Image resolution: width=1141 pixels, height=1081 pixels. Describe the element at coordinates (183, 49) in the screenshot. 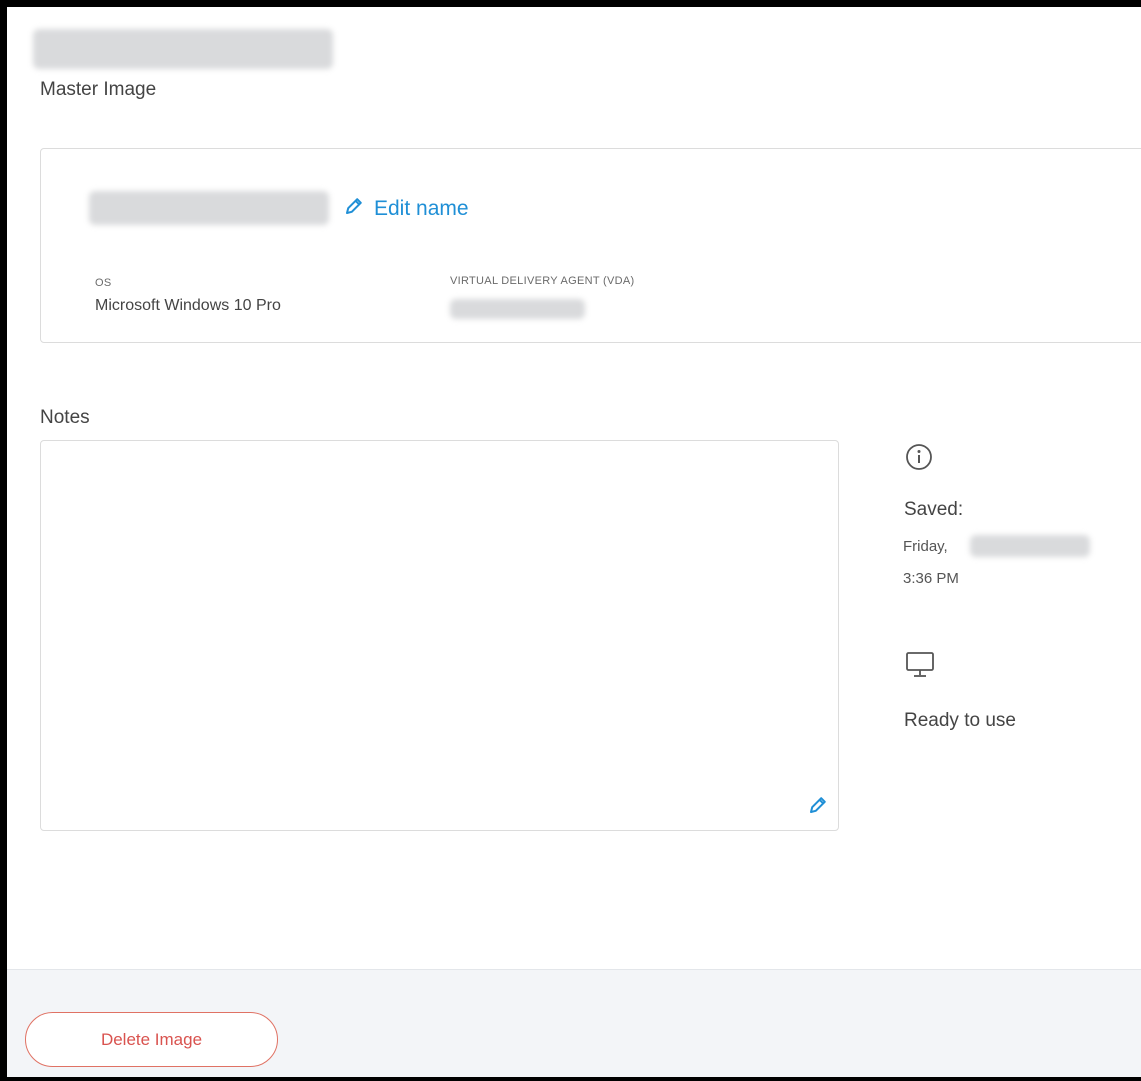

I see `page-title-redacted` at that location.